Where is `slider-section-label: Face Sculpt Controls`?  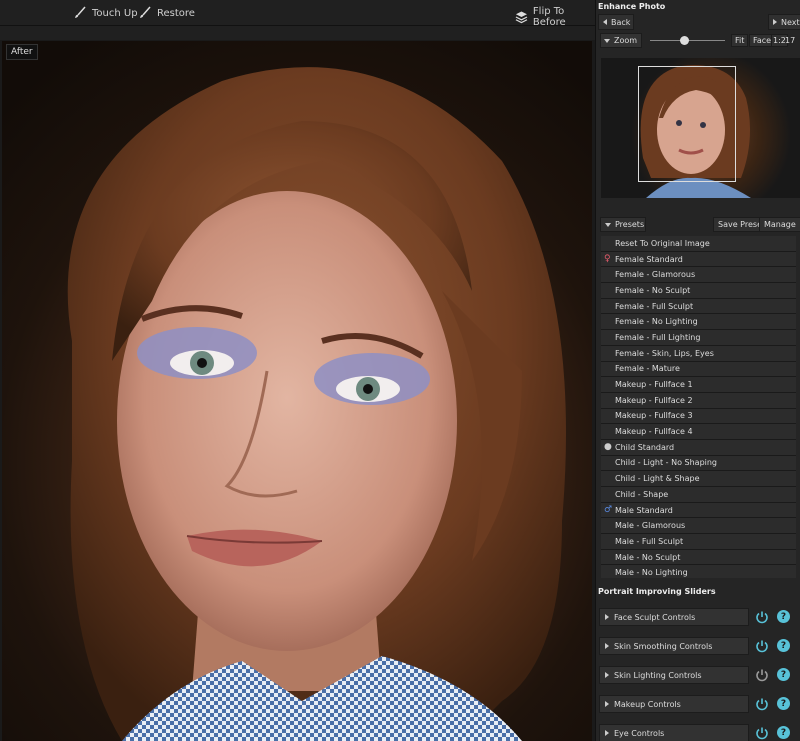 slider-section-label: Face Sculpt Controls is located at coordinates (655, 617).